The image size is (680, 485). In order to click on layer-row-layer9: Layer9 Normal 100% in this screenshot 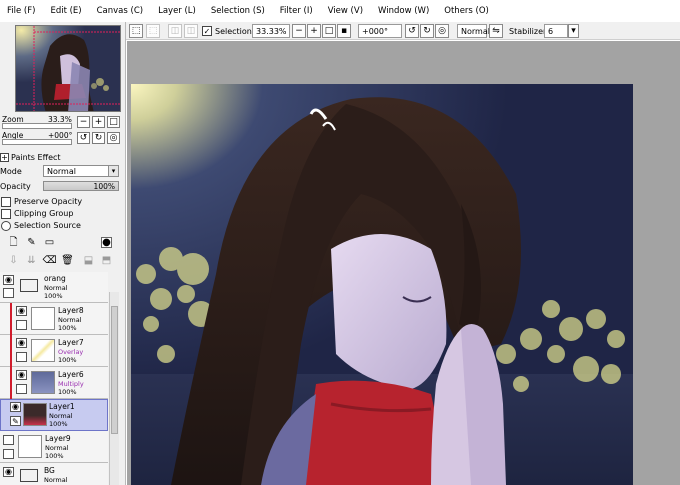, I will do `click(54, 447)`.